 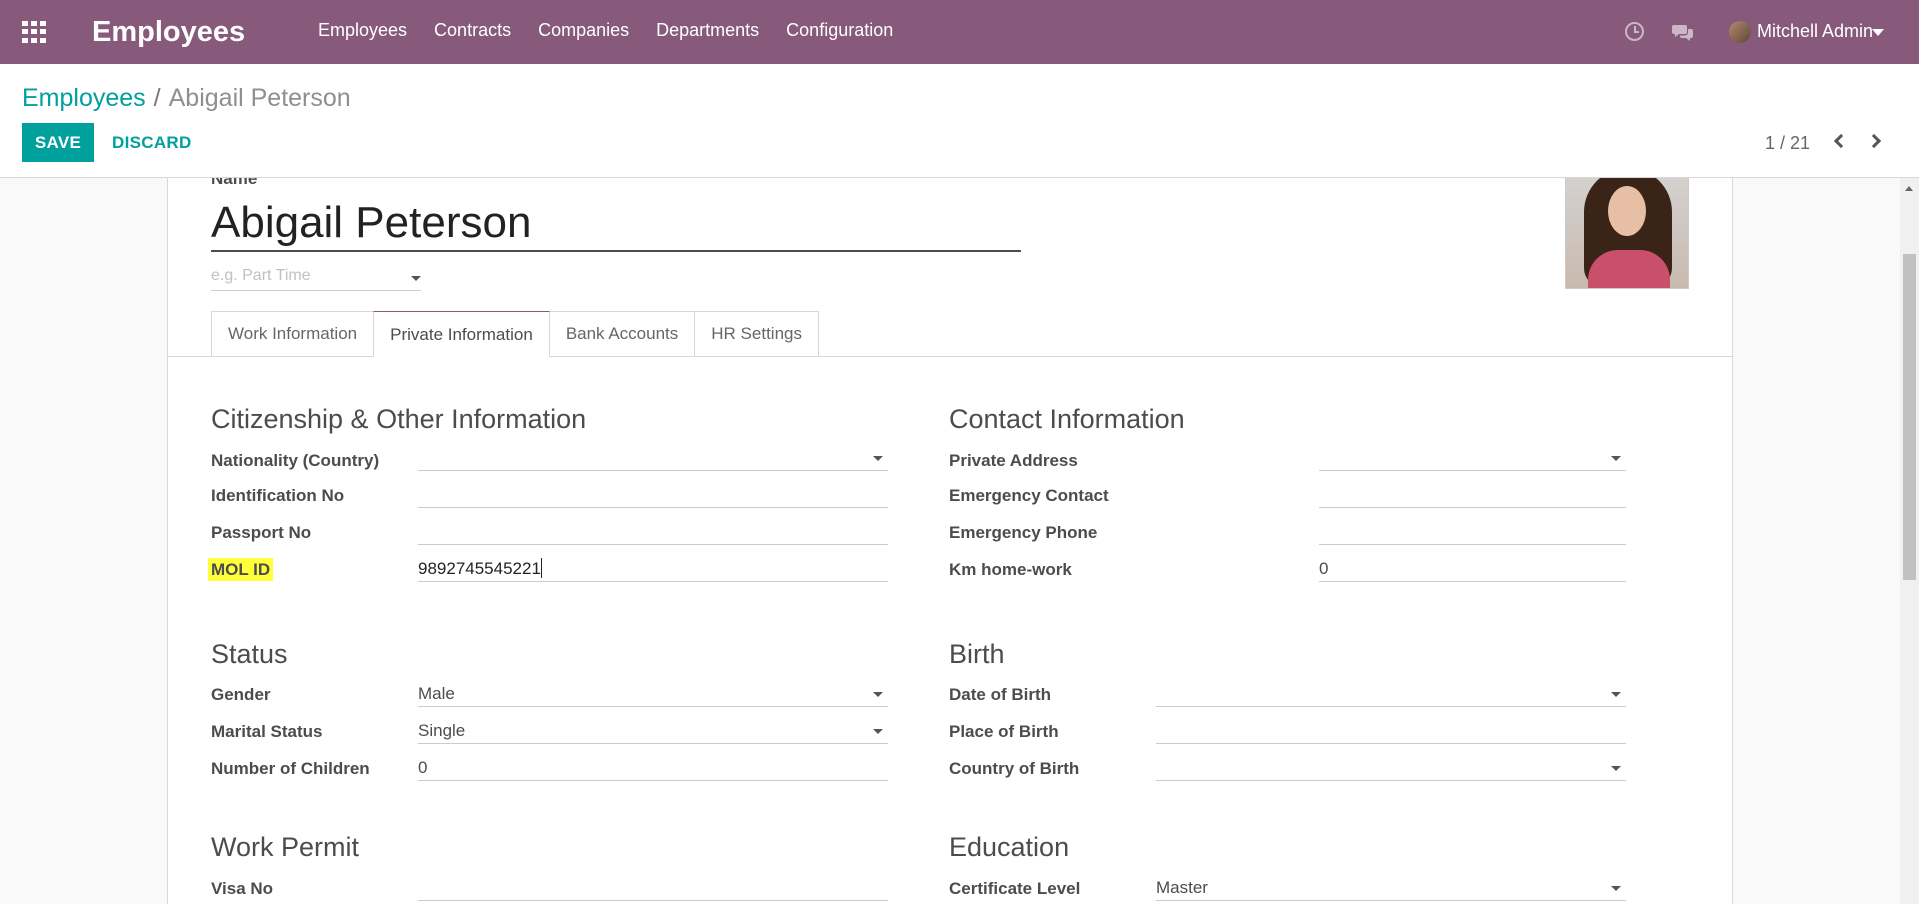 What do you see at coordinates (1000, 694) in the screenshot?
I see `date-of-birth-label: Date of Birth` at bounding box center [1000, 694].